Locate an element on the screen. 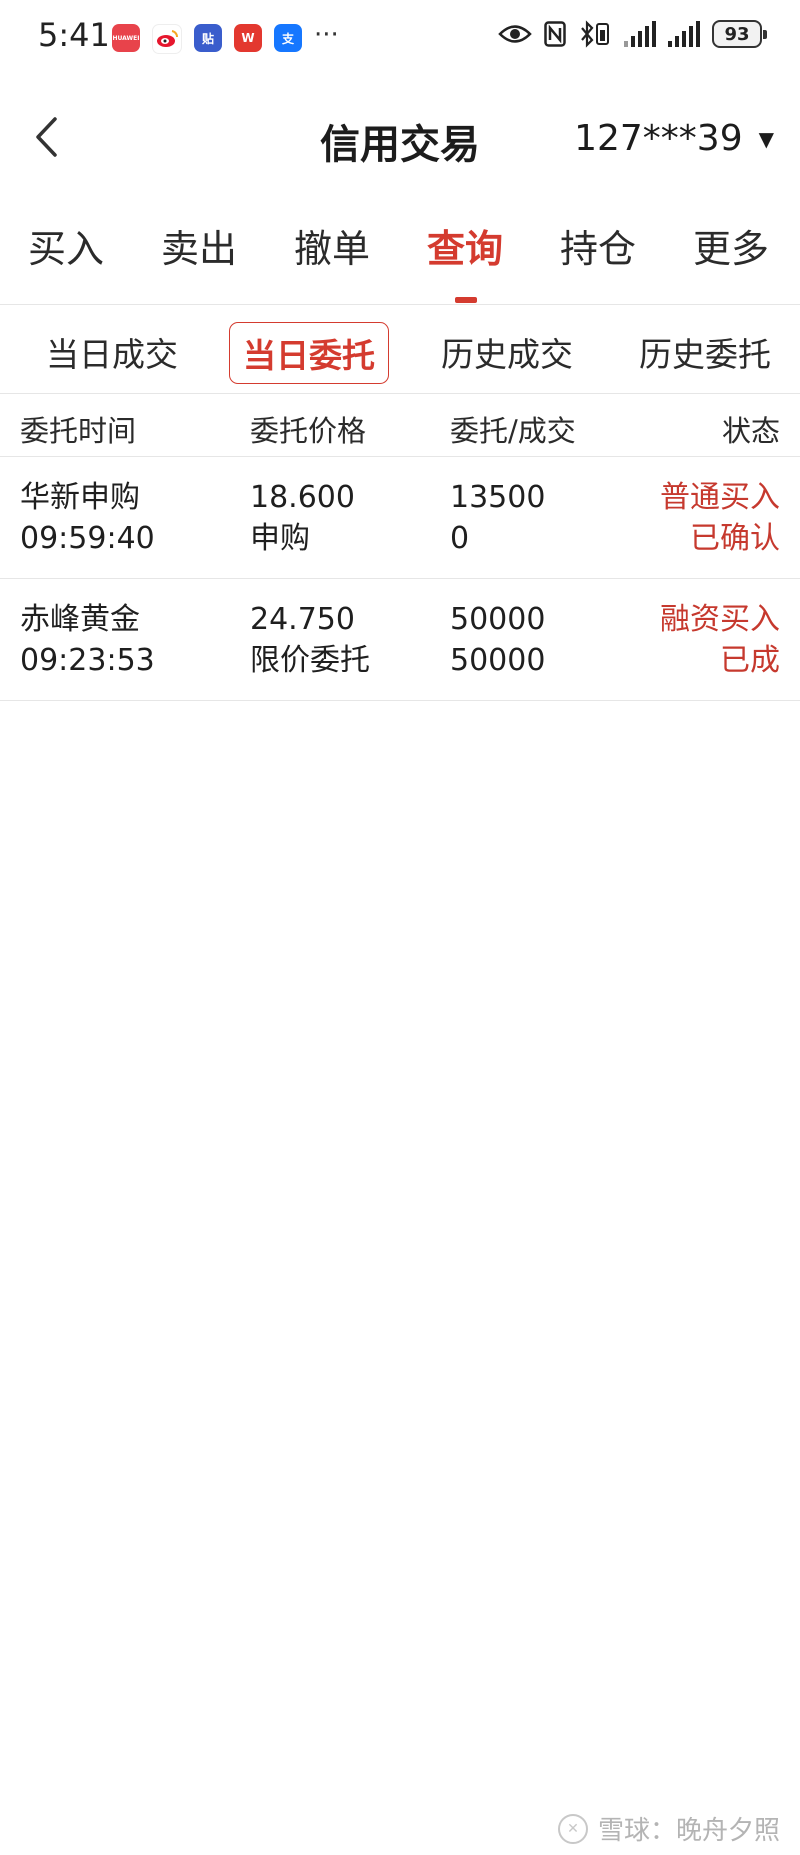 This screenshot has width=800, height=1855. tieba-icon: 贴 is located at coordinates (208, 38).